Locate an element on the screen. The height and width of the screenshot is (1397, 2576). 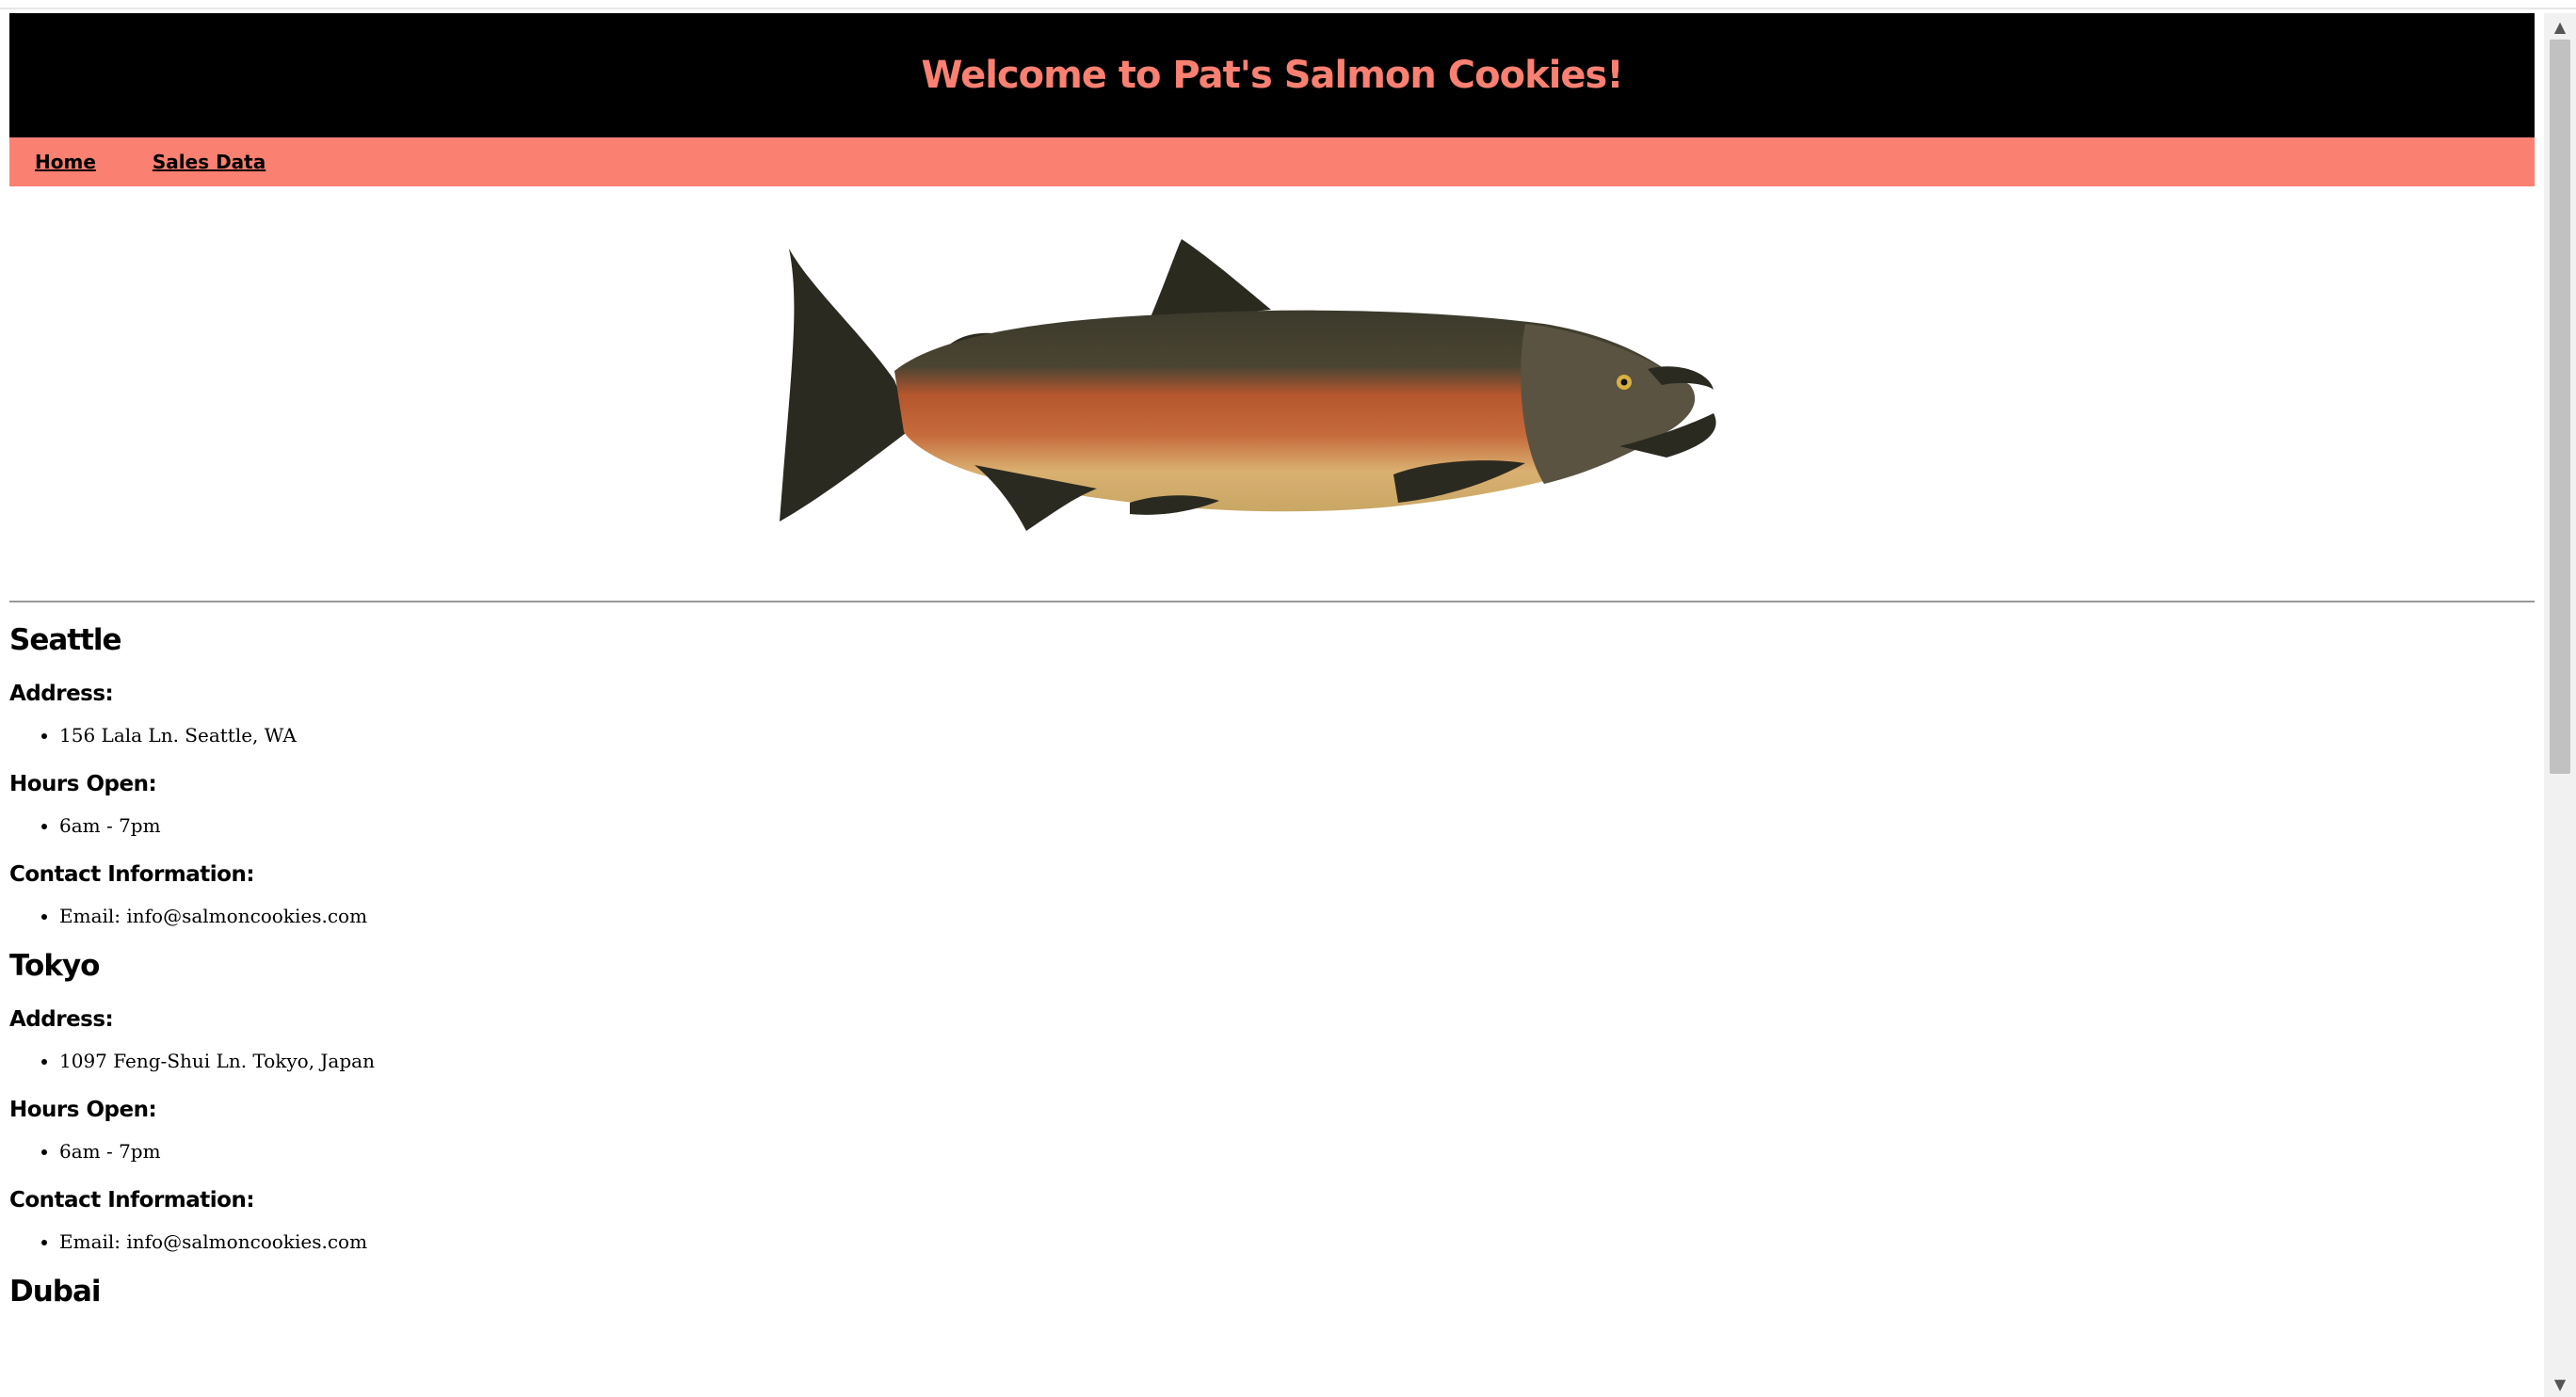
scrollbar-thumb is located at coordinates (2560, 407).